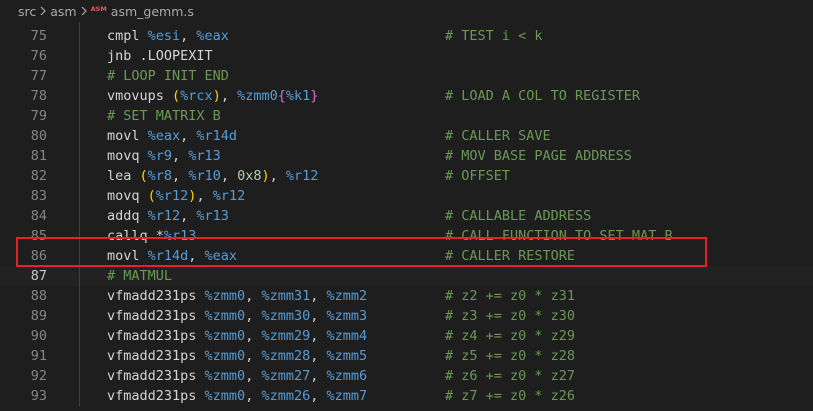 The image size is (813, 411). Describe the element at coordinates (510, 296) in the screenshot. I see `code-comment: # z2 += z0 * z31` at that location.